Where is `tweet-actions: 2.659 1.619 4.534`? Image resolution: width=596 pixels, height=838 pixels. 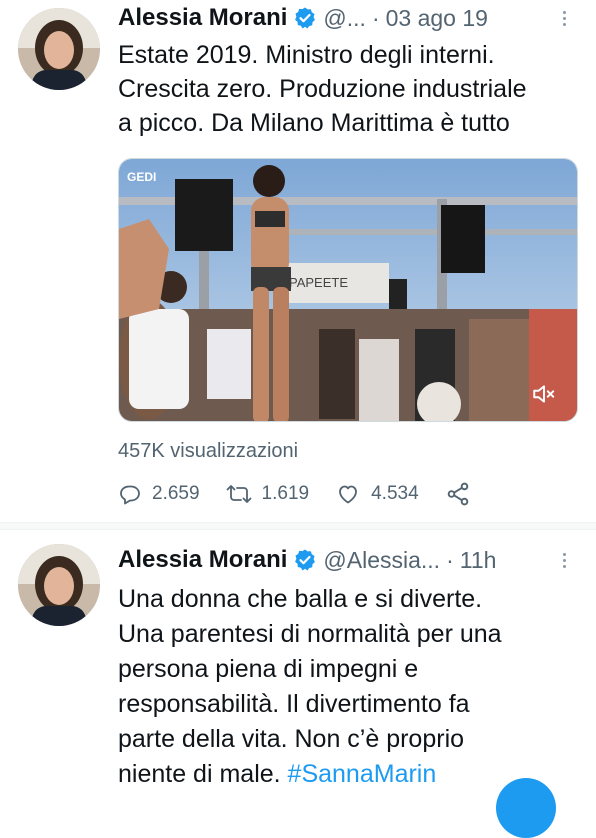 tweet-actions: 2.659 1.619 4.534 is located at coordinates (312, 494).